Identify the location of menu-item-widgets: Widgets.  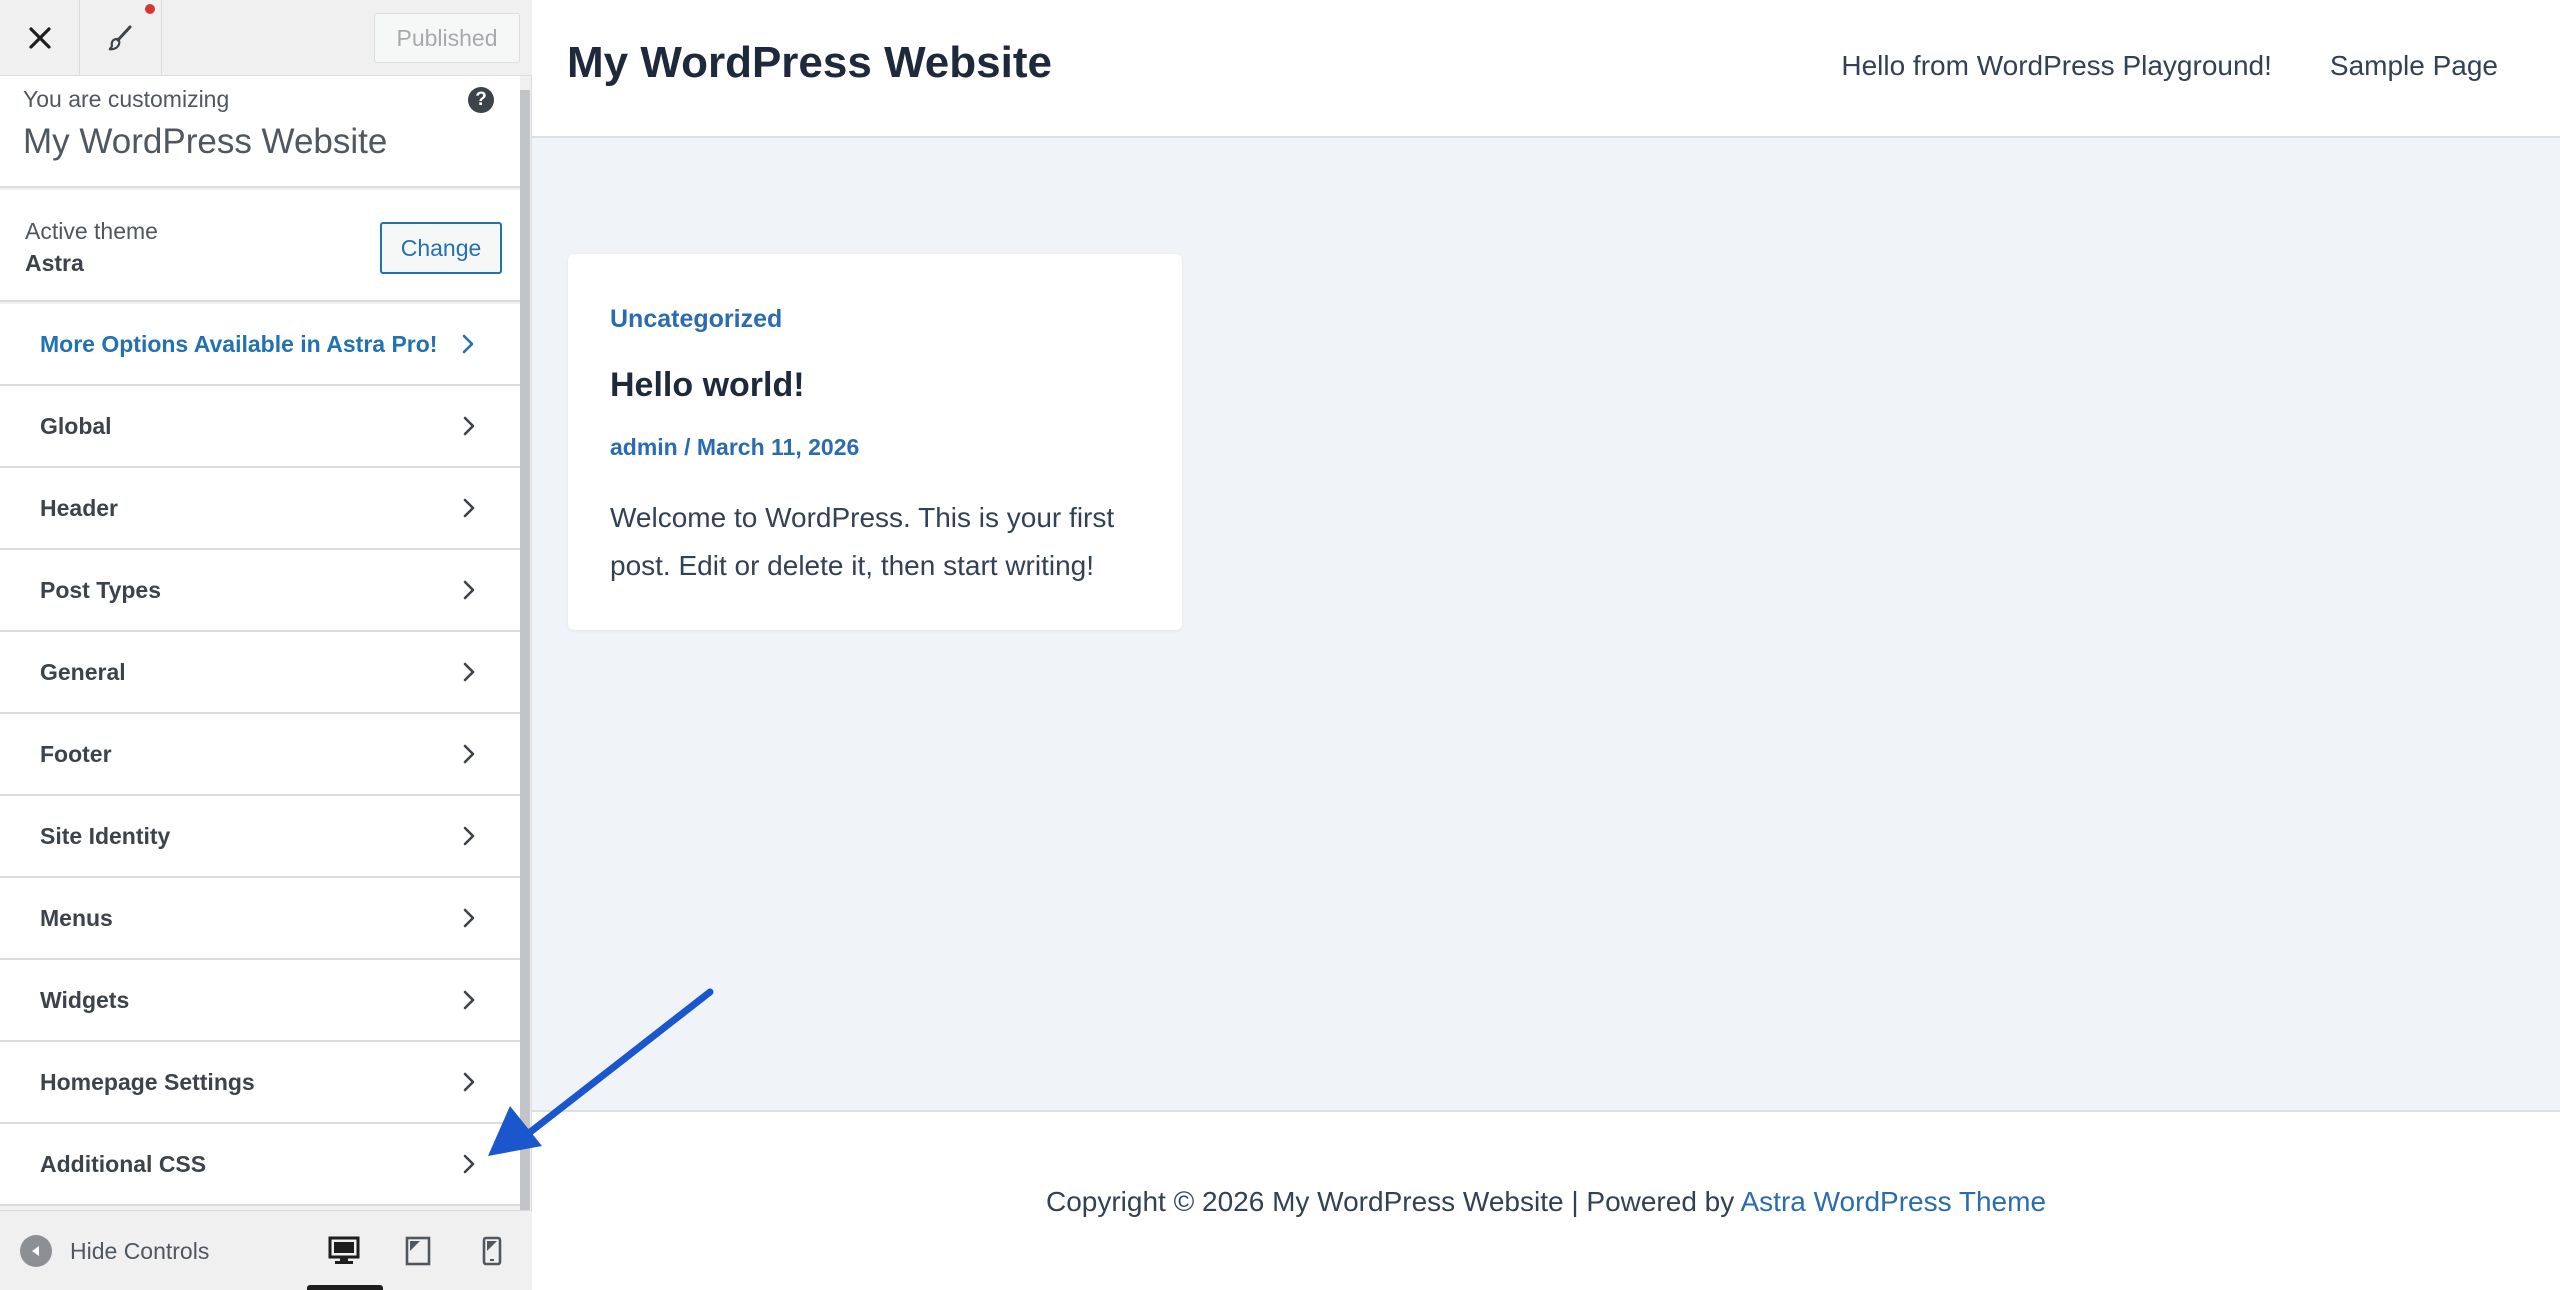
(260, 1001).